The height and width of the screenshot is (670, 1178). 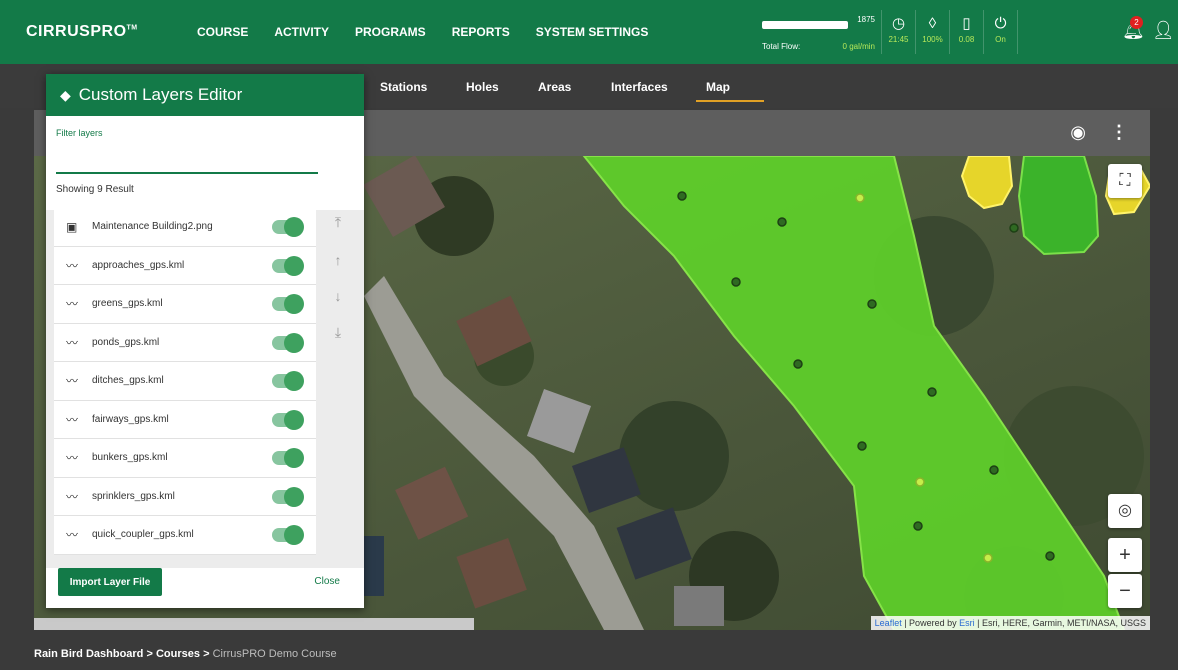 I want to click on tab-stations: Stations, so click(x=403, y=87).